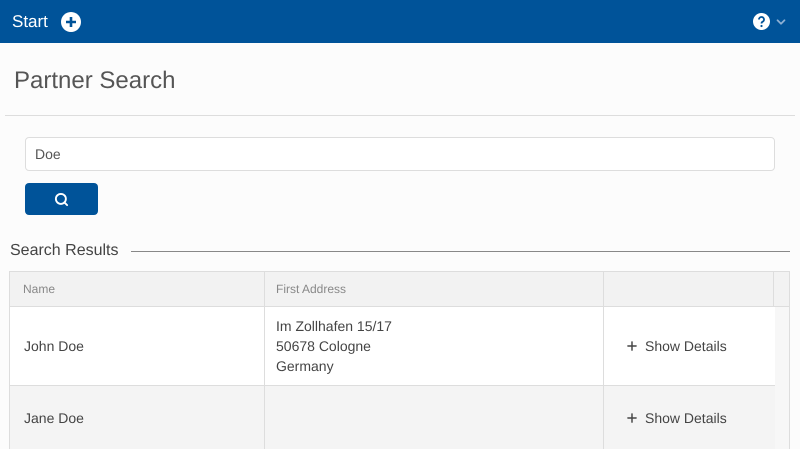 Image resolution: width=800 pixels, height=449 pixels. I want to click on address-line: 50678 Cologne, so click(324, 346).